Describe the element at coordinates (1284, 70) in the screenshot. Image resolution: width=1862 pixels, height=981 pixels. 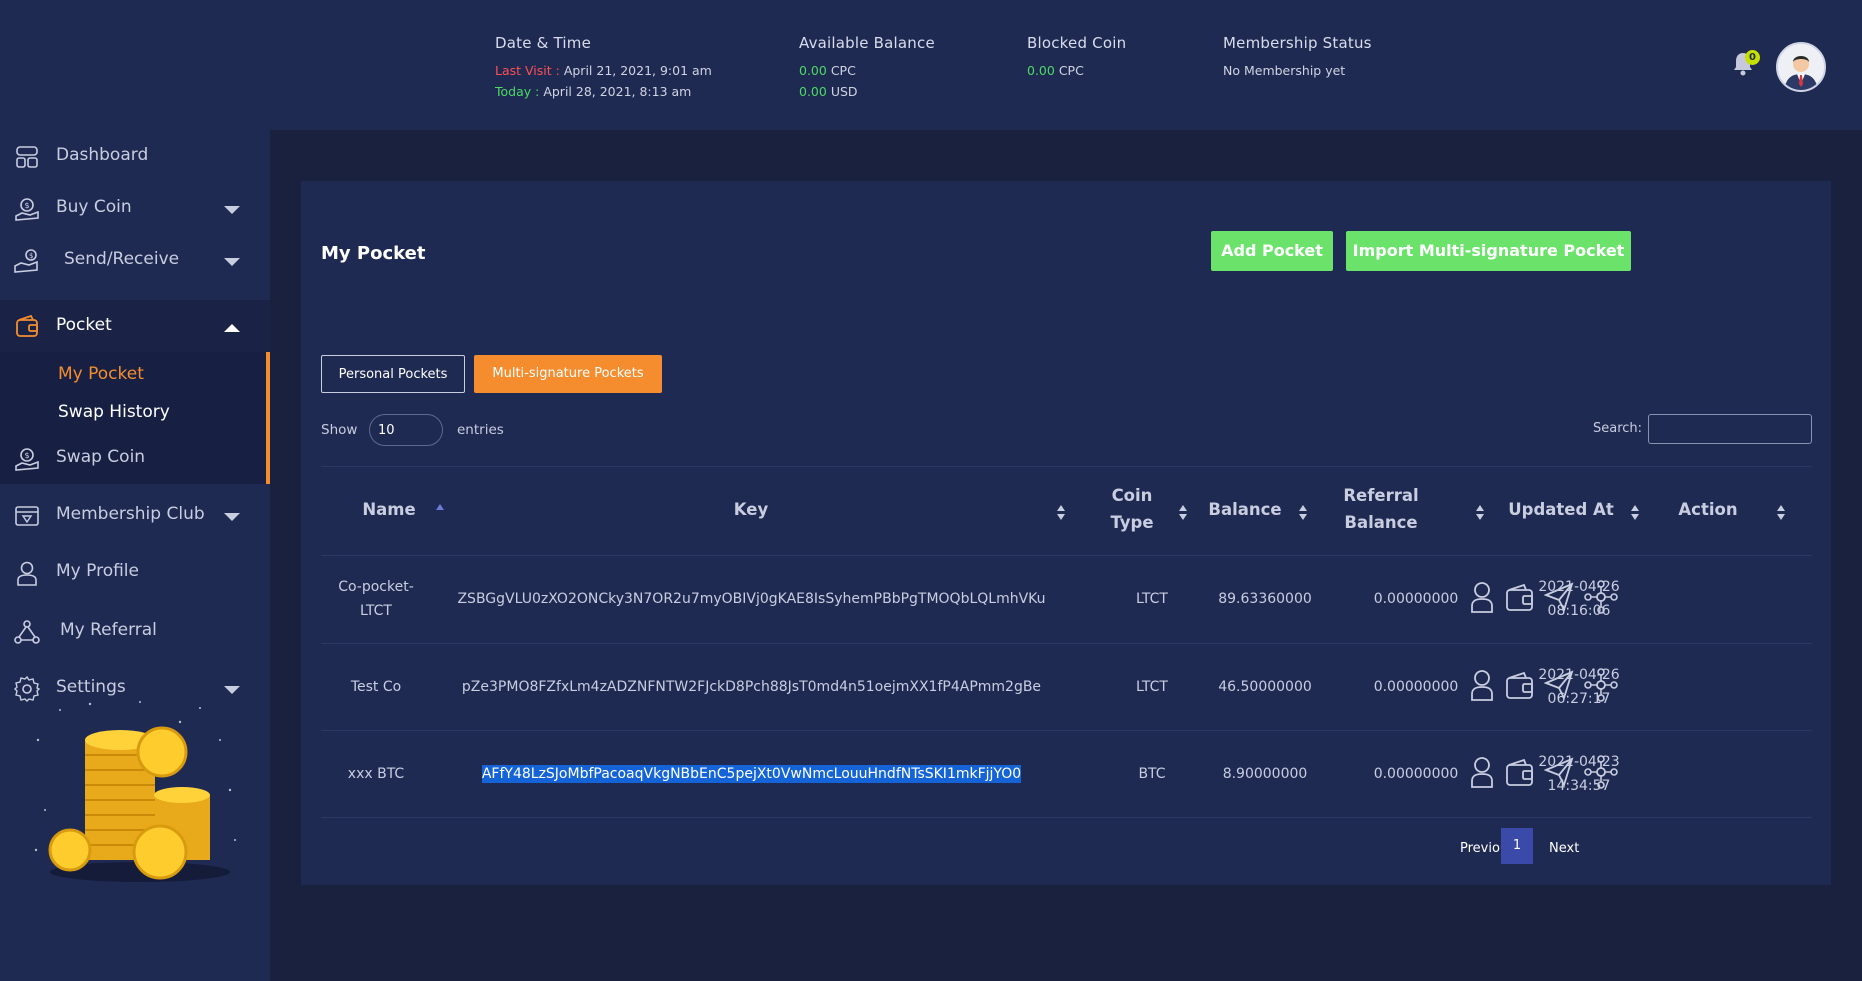
I see `membership-value: No Membership yet` at that location.